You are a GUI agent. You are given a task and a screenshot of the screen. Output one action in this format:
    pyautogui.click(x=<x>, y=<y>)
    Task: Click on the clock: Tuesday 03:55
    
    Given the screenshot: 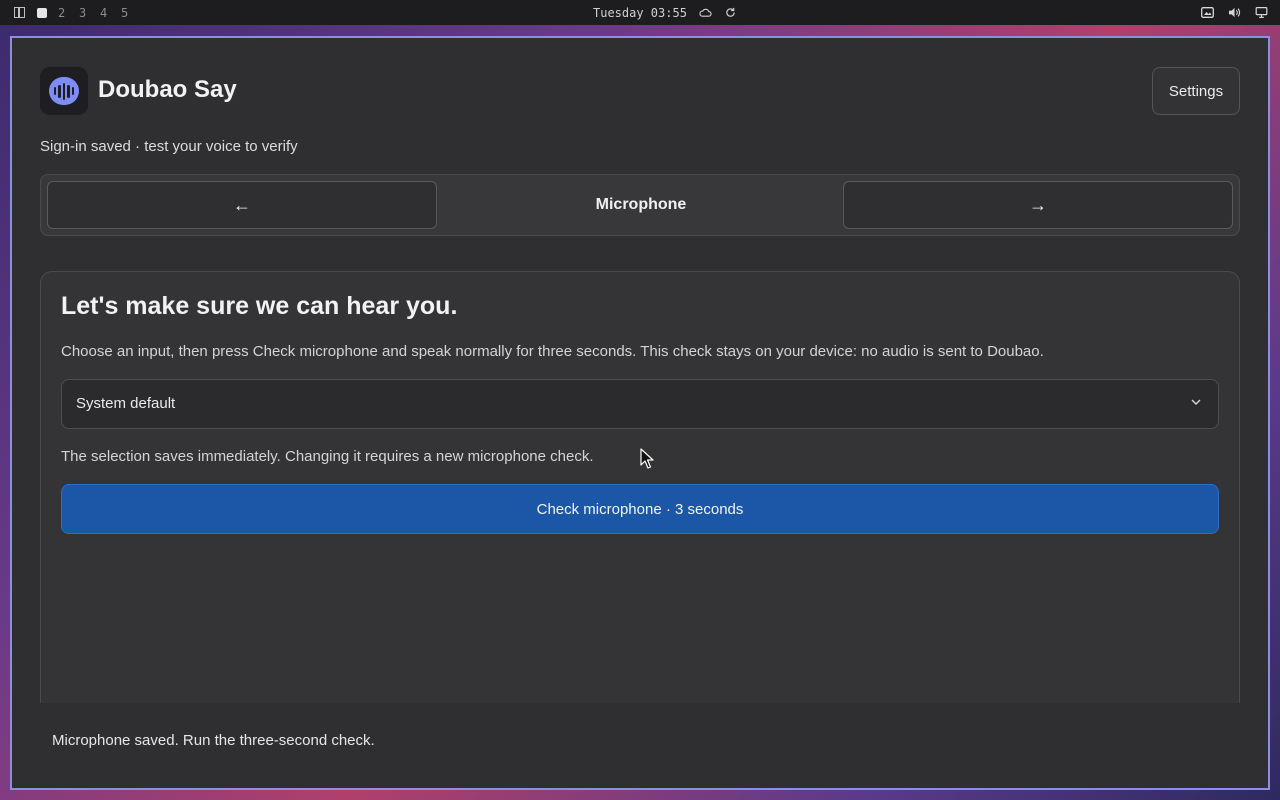 What is the action you would take?
    pyautogui.click(x=640, y=13)
    